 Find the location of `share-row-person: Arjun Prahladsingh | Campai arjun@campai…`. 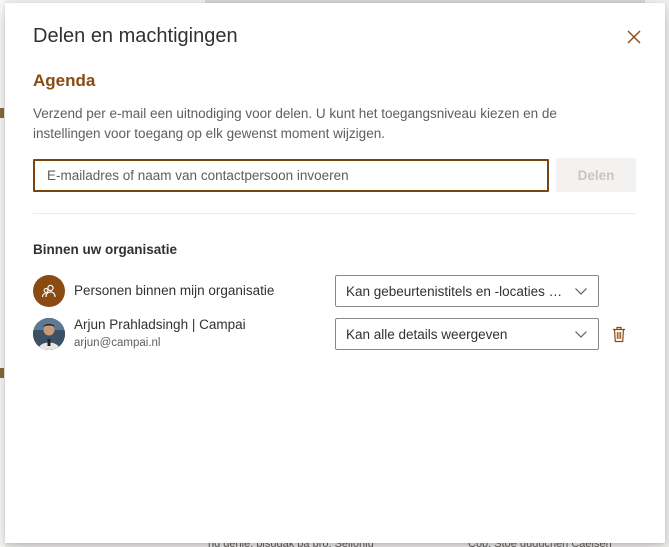

share-row-person: Arjun Prahladsingh | Campai arjun@campai… is located at coordinates (338, 336).